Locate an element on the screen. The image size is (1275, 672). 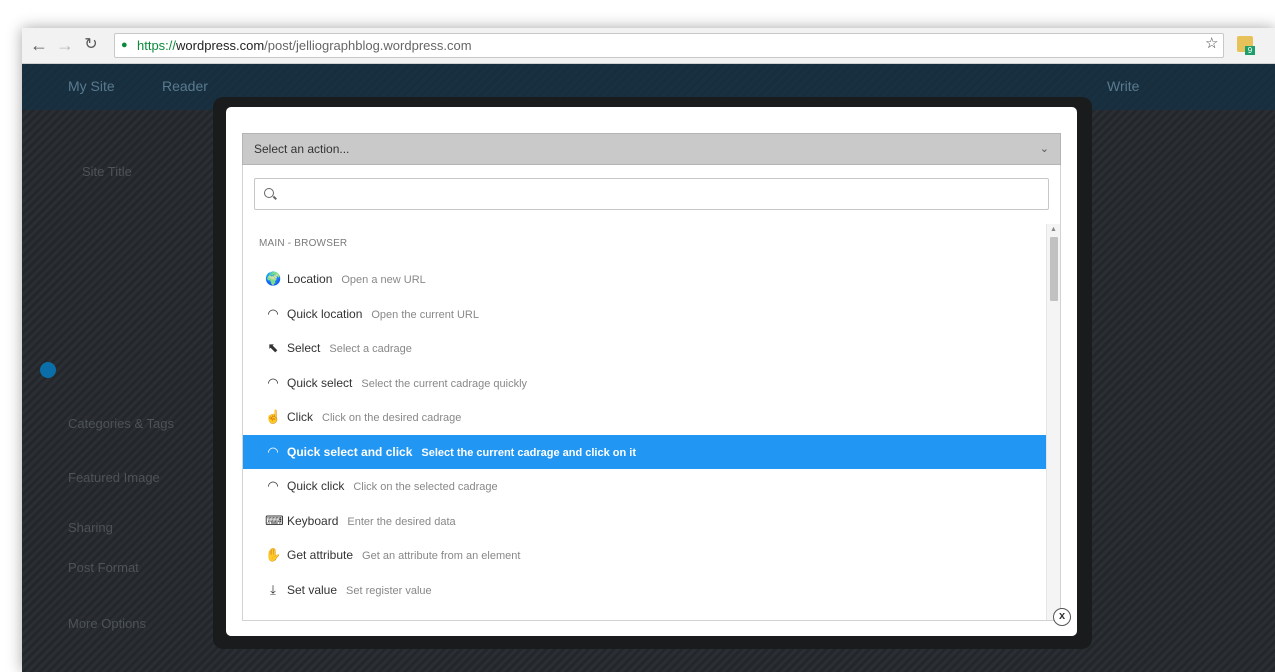
info-icon is located at coordinates (48, 370).